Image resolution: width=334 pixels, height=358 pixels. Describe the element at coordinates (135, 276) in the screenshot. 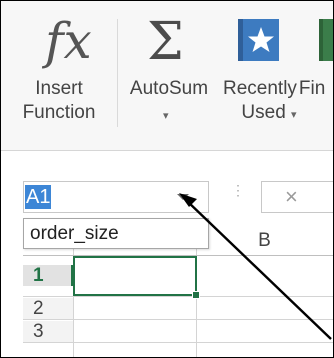

I see `active-cell-a1` at that location.